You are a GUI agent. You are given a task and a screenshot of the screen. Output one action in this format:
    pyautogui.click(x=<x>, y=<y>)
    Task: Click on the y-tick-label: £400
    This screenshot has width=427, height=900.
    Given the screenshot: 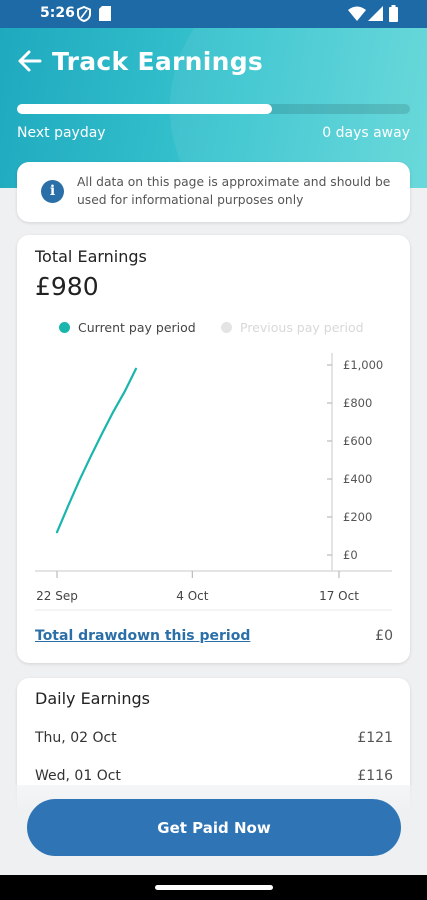 What is the action you would take?
    pyautogui.click(x=357, y=479)
    